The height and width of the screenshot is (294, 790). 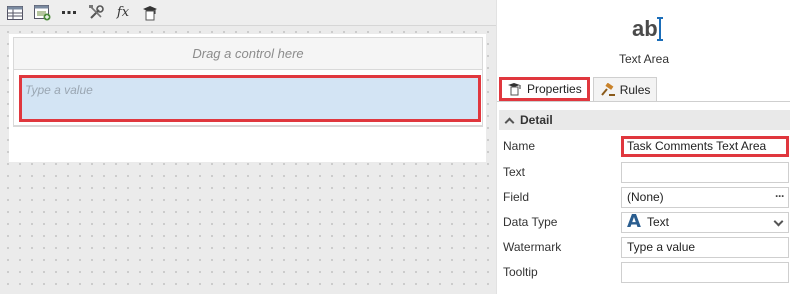 What do you see at coordinates (150, 13) in the screenshot?
I see `rule-hat-icon` at bounding box center [150, 13].